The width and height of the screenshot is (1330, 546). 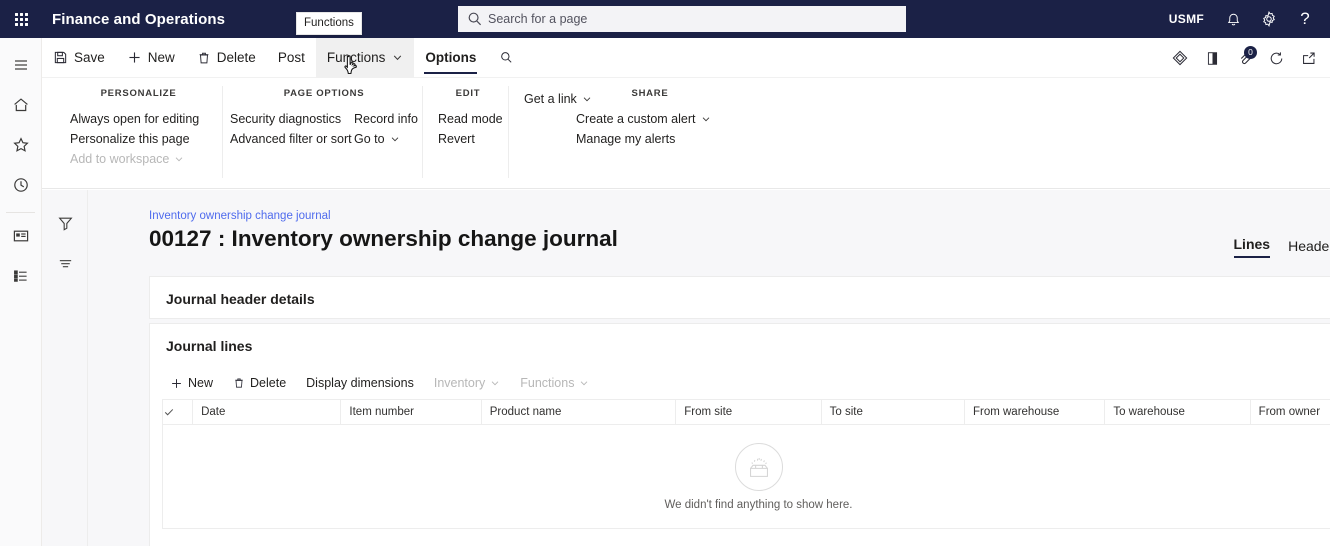 What do you see at coordinates (65, 263) in the screenshot?
I see `show-filters-icon` at bounding box center [65, 263].